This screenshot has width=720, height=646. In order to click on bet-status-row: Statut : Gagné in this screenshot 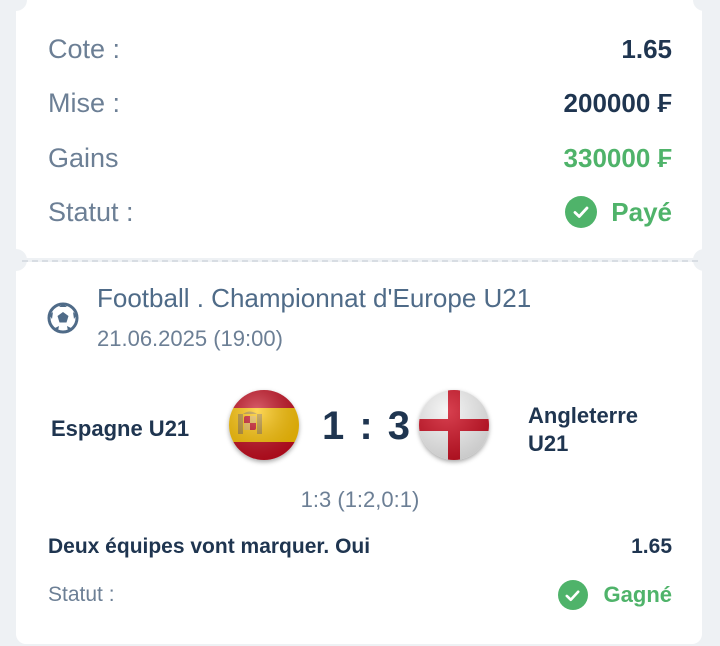, I will do `click(360, 595)`.